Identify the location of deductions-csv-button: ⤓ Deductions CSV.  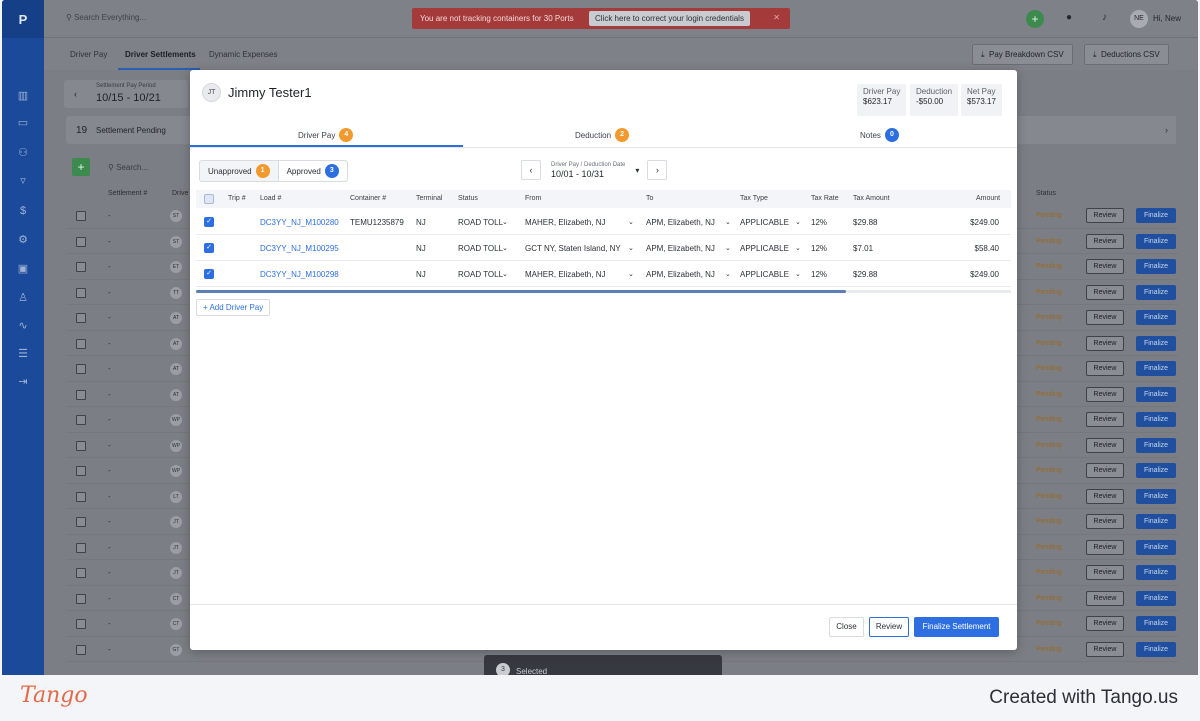
(1126, 54).